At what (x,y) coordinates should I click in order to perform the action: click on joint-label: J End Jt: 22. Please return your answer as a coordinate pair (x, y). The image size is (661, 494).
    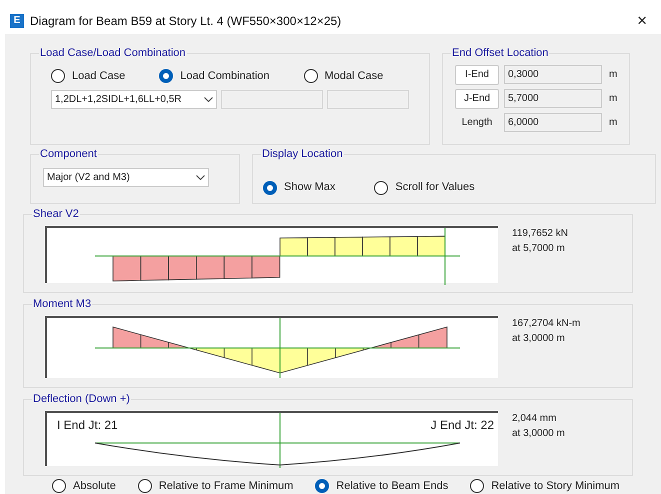
    Looking at the image, I should click on (462, 425).